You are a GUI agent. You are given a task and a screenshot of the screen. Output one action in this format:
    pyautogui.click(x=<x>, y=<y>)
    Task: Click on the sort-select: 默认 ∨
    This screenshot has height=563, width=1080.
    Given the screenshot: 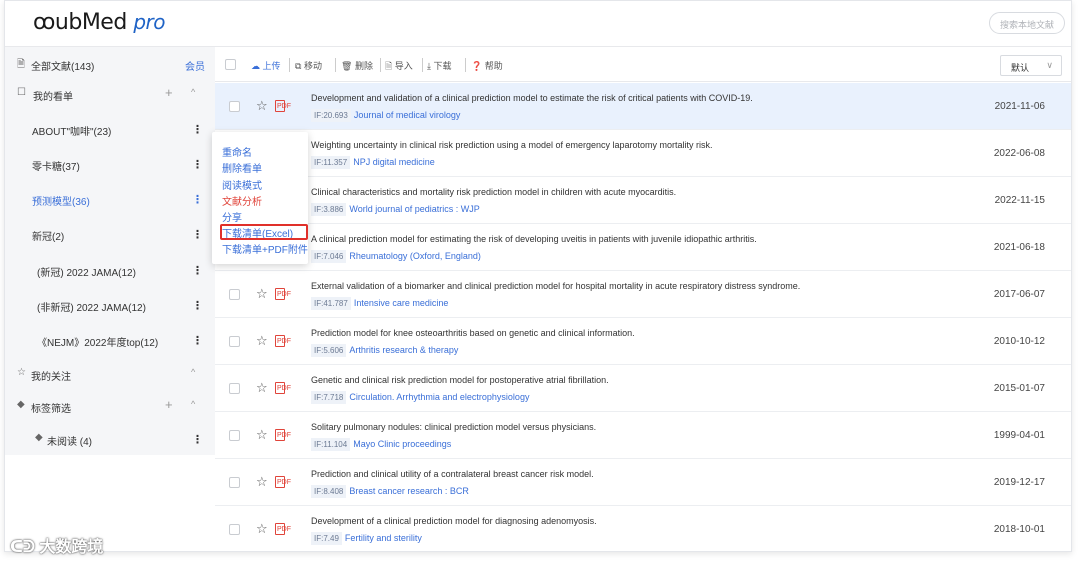 What is the action you would take?
    pyautogui.click(x=1031, y=65)
    